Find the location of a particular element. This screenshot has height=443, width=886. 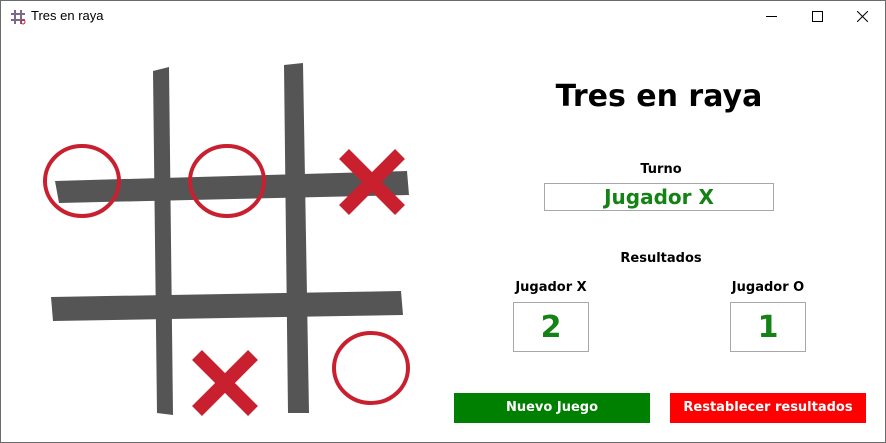

window-title: Tres en raya is located at coordinates (67, 15).